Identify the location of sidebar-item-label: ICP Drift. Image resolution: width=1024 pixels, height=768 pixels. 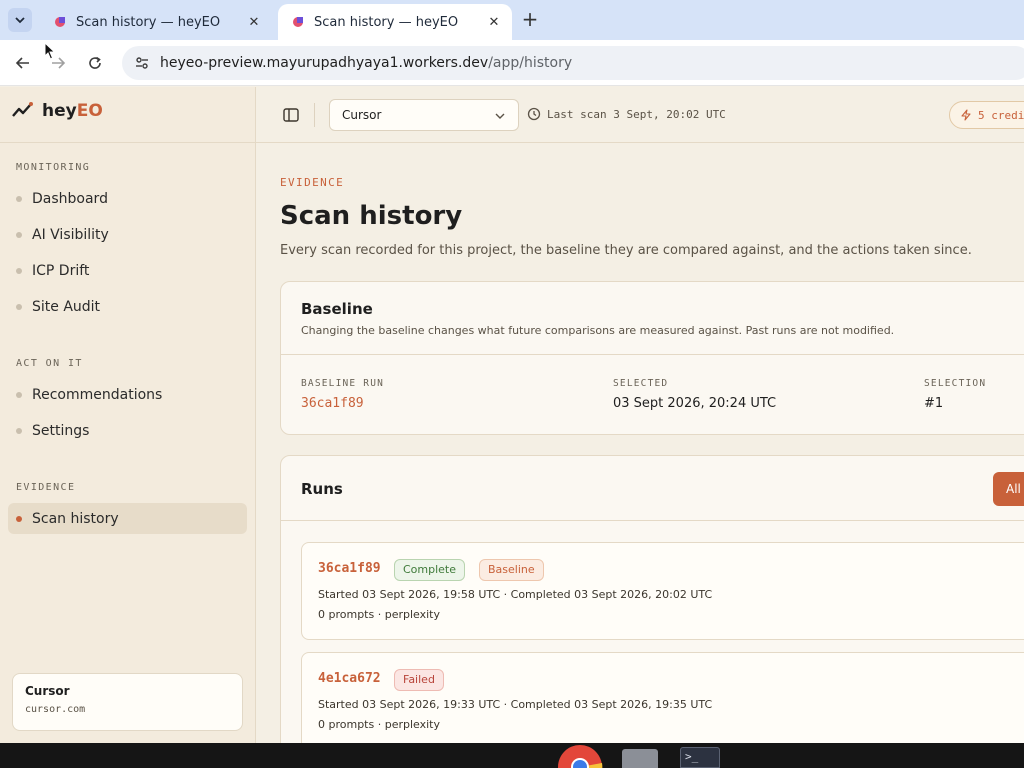
(61, 270).